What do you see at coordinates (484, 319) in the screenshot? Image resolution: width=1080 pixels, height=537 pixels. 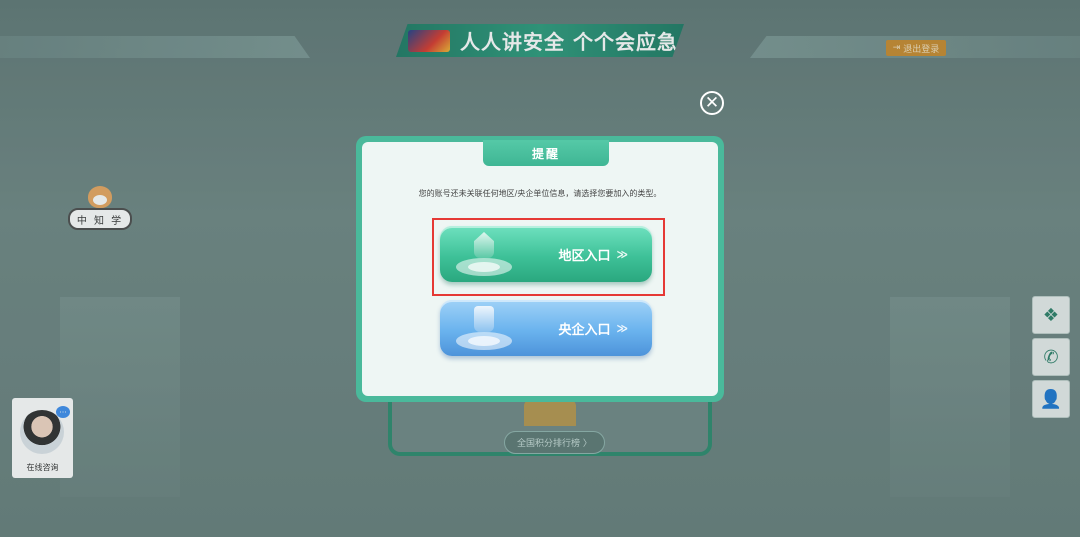 I see `building-emblem` at bounding box center [484, 319].